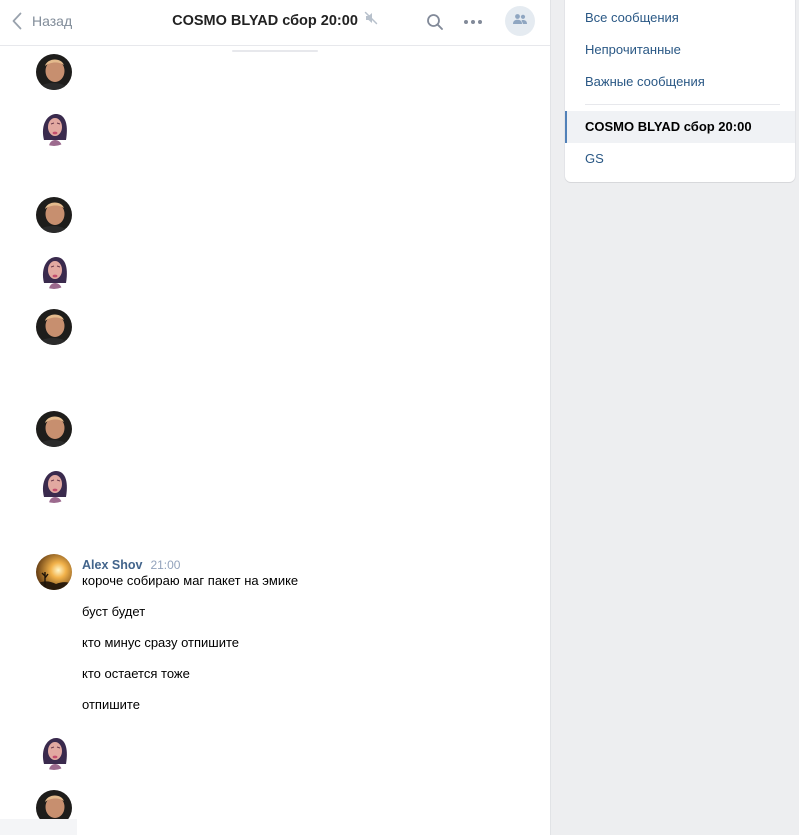 This screenshot has height=835, width=799. I want to click on message-author: Alex Shov, so click(112, 565).